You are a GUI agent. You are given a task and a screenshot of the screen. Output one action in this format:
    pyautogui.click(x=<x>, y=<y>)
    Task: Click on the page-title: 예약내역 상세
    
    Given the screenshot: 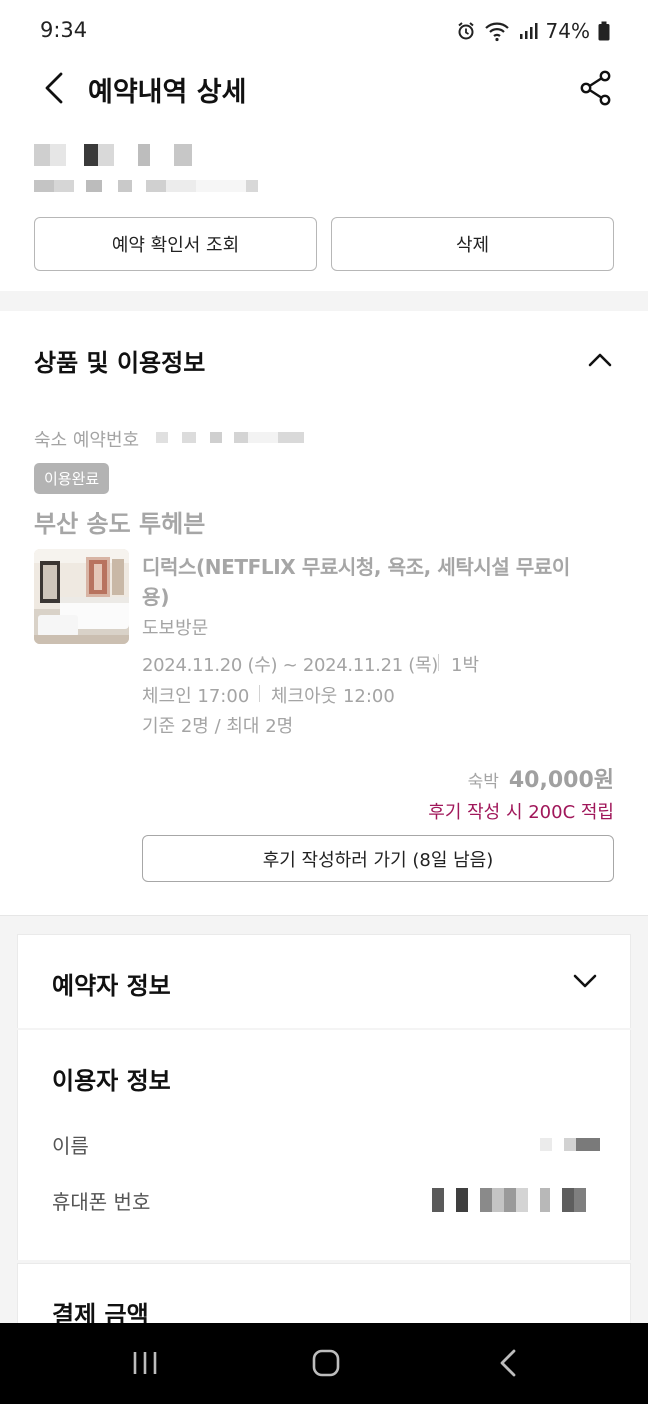 What is the action you would take?
    pyautogui.click(x=167, y=92)
    